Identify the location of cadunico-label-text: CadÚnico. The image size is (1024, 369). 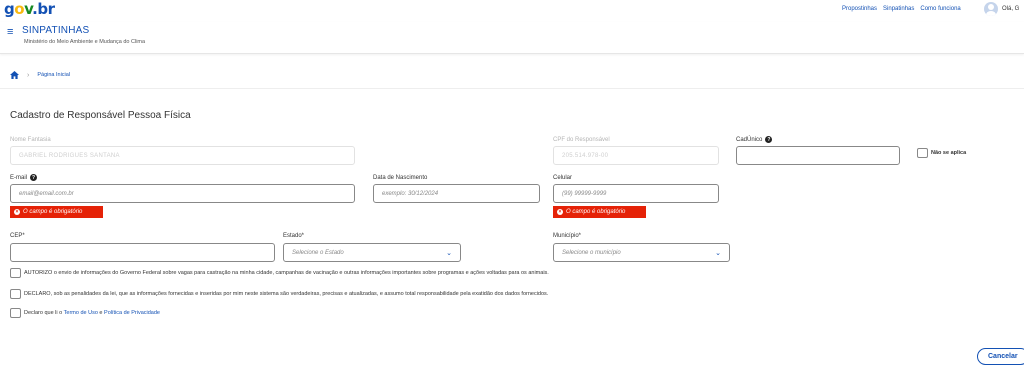
(749, 139).